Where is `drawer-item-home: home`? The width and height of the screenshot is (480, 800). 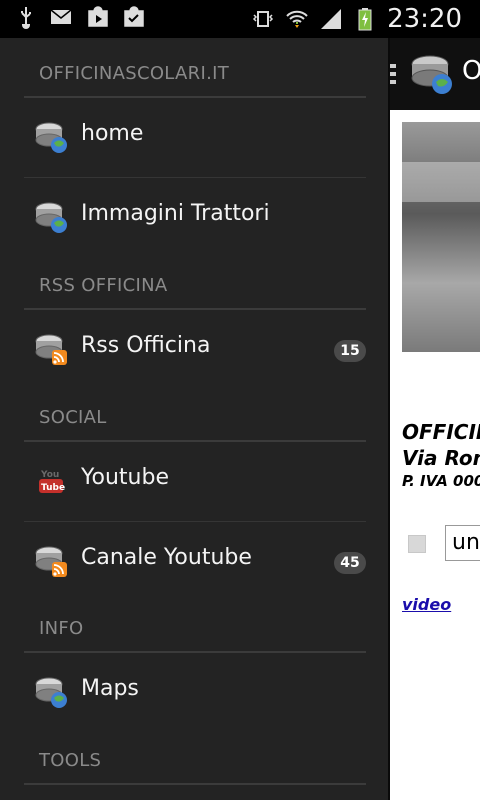 drawer-item-home: home is located at coordinates (195, 138).